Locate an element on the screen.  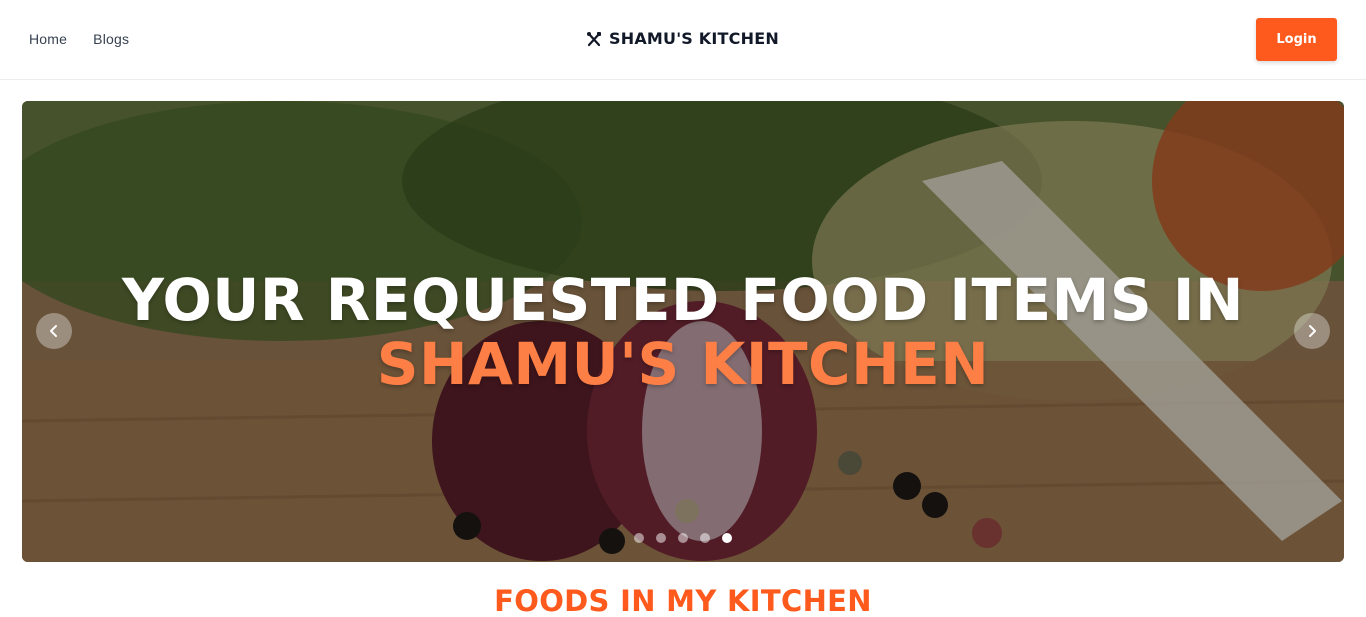
hero-heading-line2: SHAMU'S KITCHEN is located at coordinates (683, 364).